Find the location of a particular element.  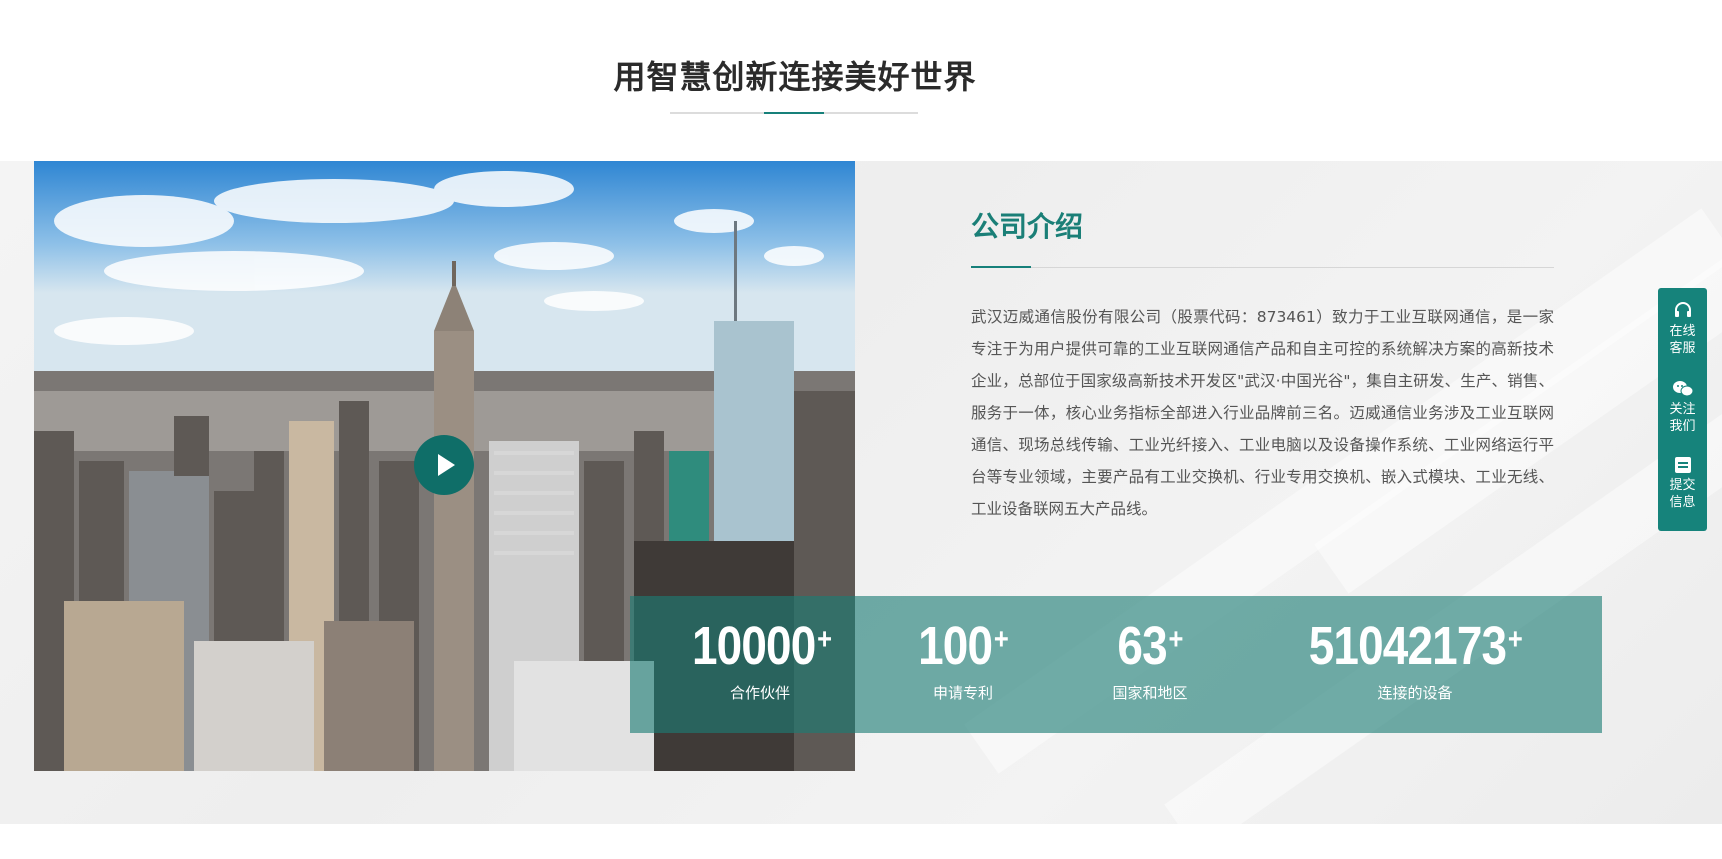

stat-label: 合作伙伴 is located at coordinates (759, 693).